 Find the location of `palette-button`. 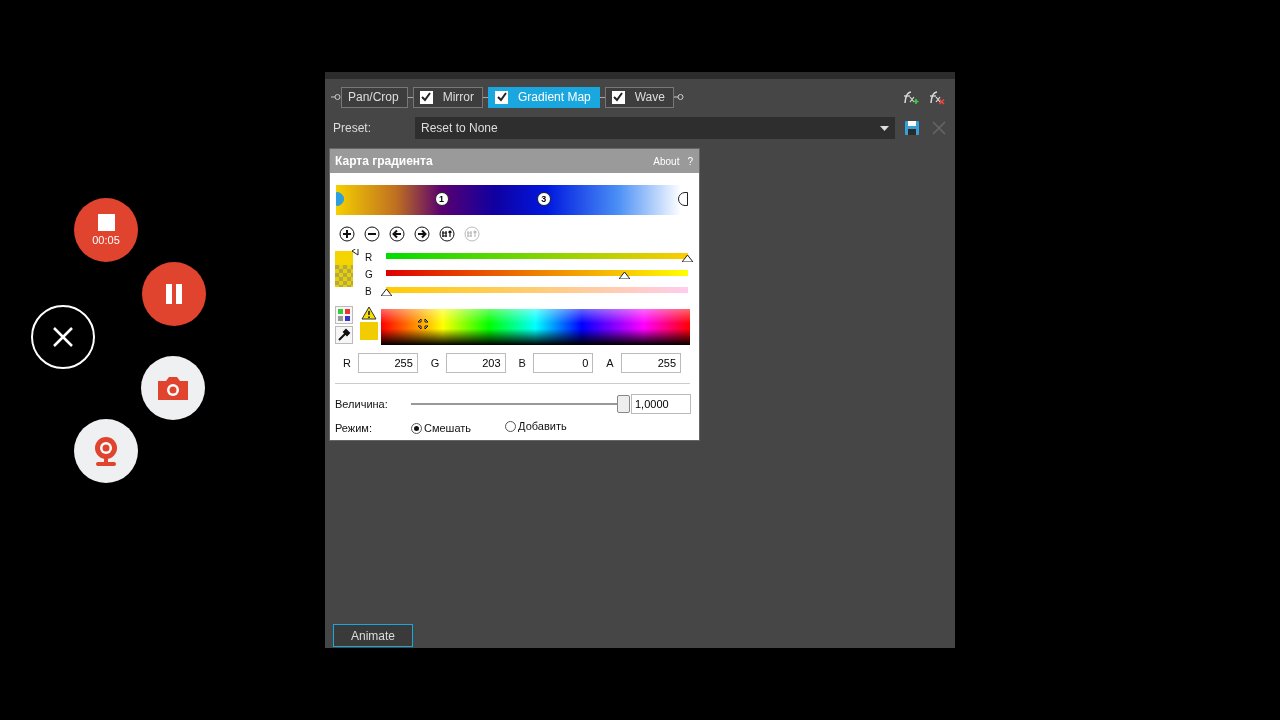

palette-button is located at coordinates (344, 315).